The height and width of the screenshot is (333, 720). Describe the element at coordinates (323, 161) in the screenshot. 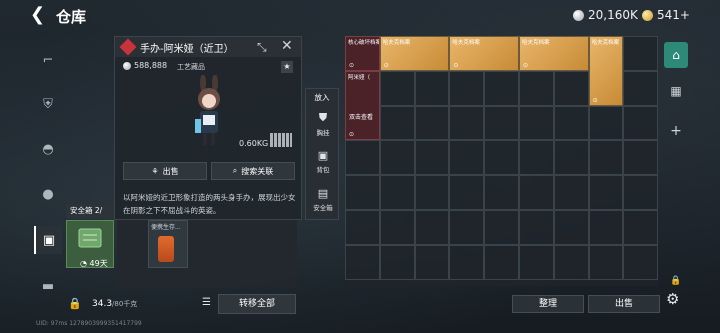

I see `put-backpack-button: ▣ 背包` at that location.